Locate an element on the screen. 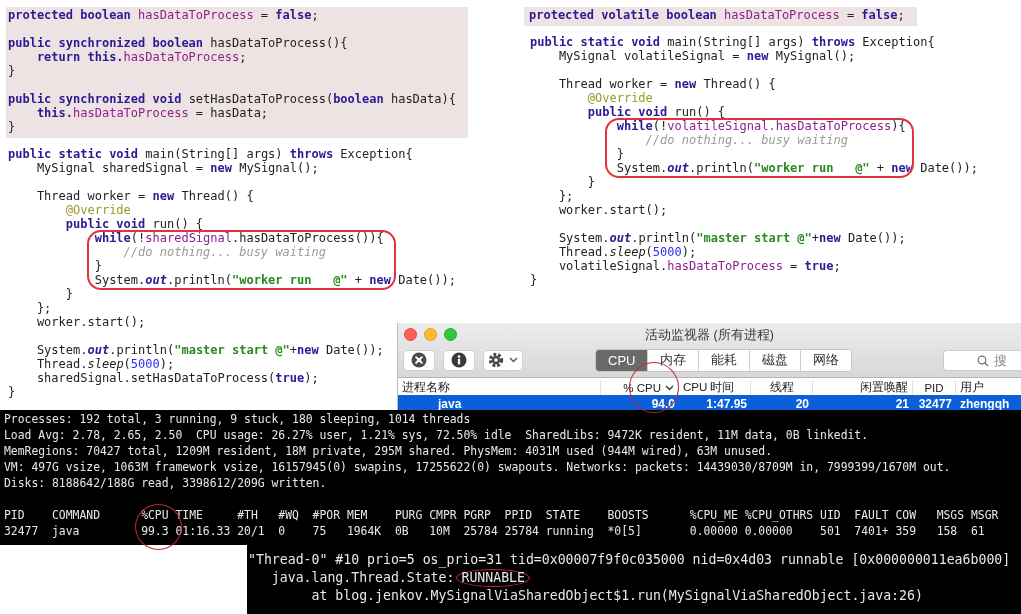 The width and height of the screenshot is (1021, 614). info-icon is located at coordinates (459, 360).